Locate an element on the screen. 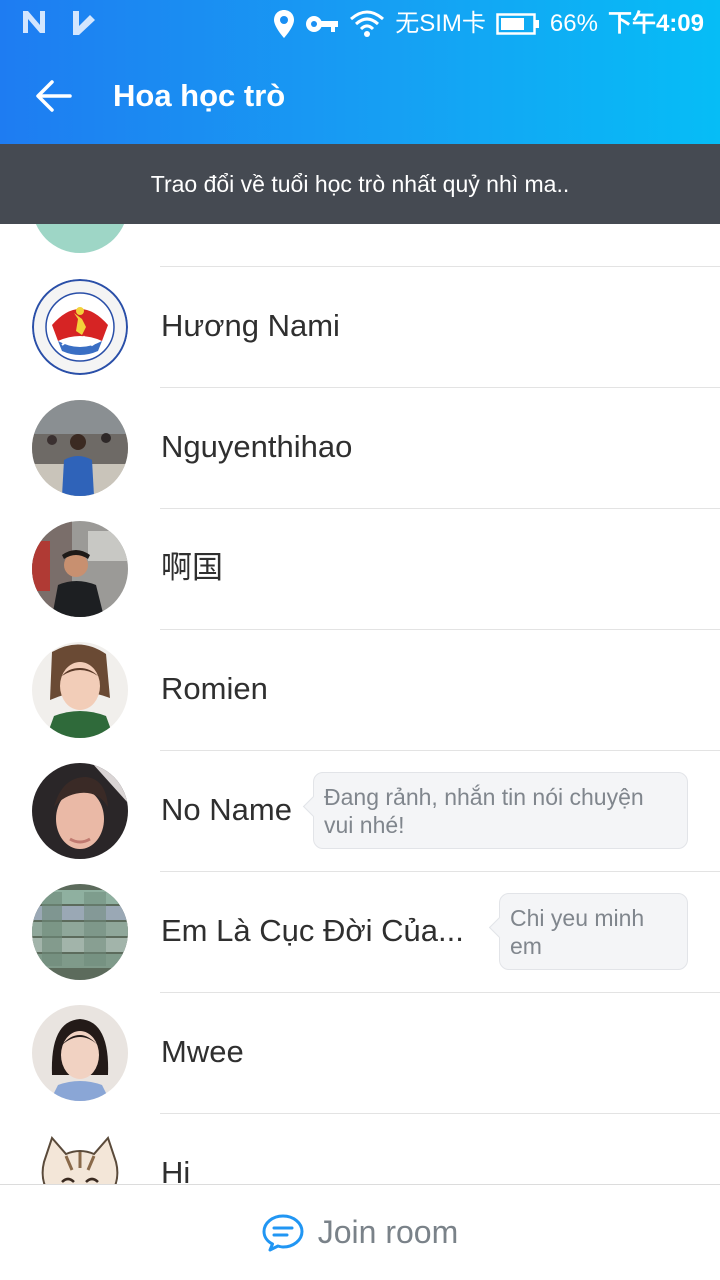  check-notification-icon is located at coordinates (84, 23).